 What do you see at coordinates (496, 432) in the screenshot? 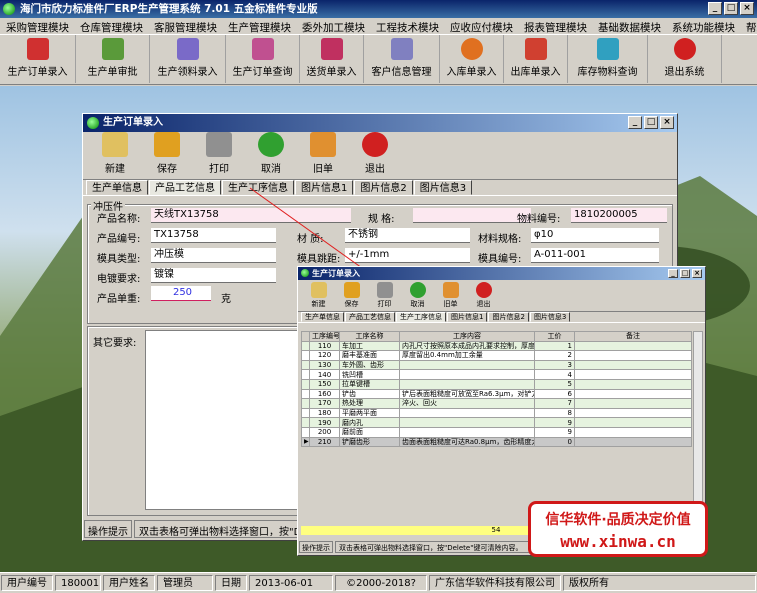
I see `table-row: 200 磨前面 9` at bounding box center [496, 432].